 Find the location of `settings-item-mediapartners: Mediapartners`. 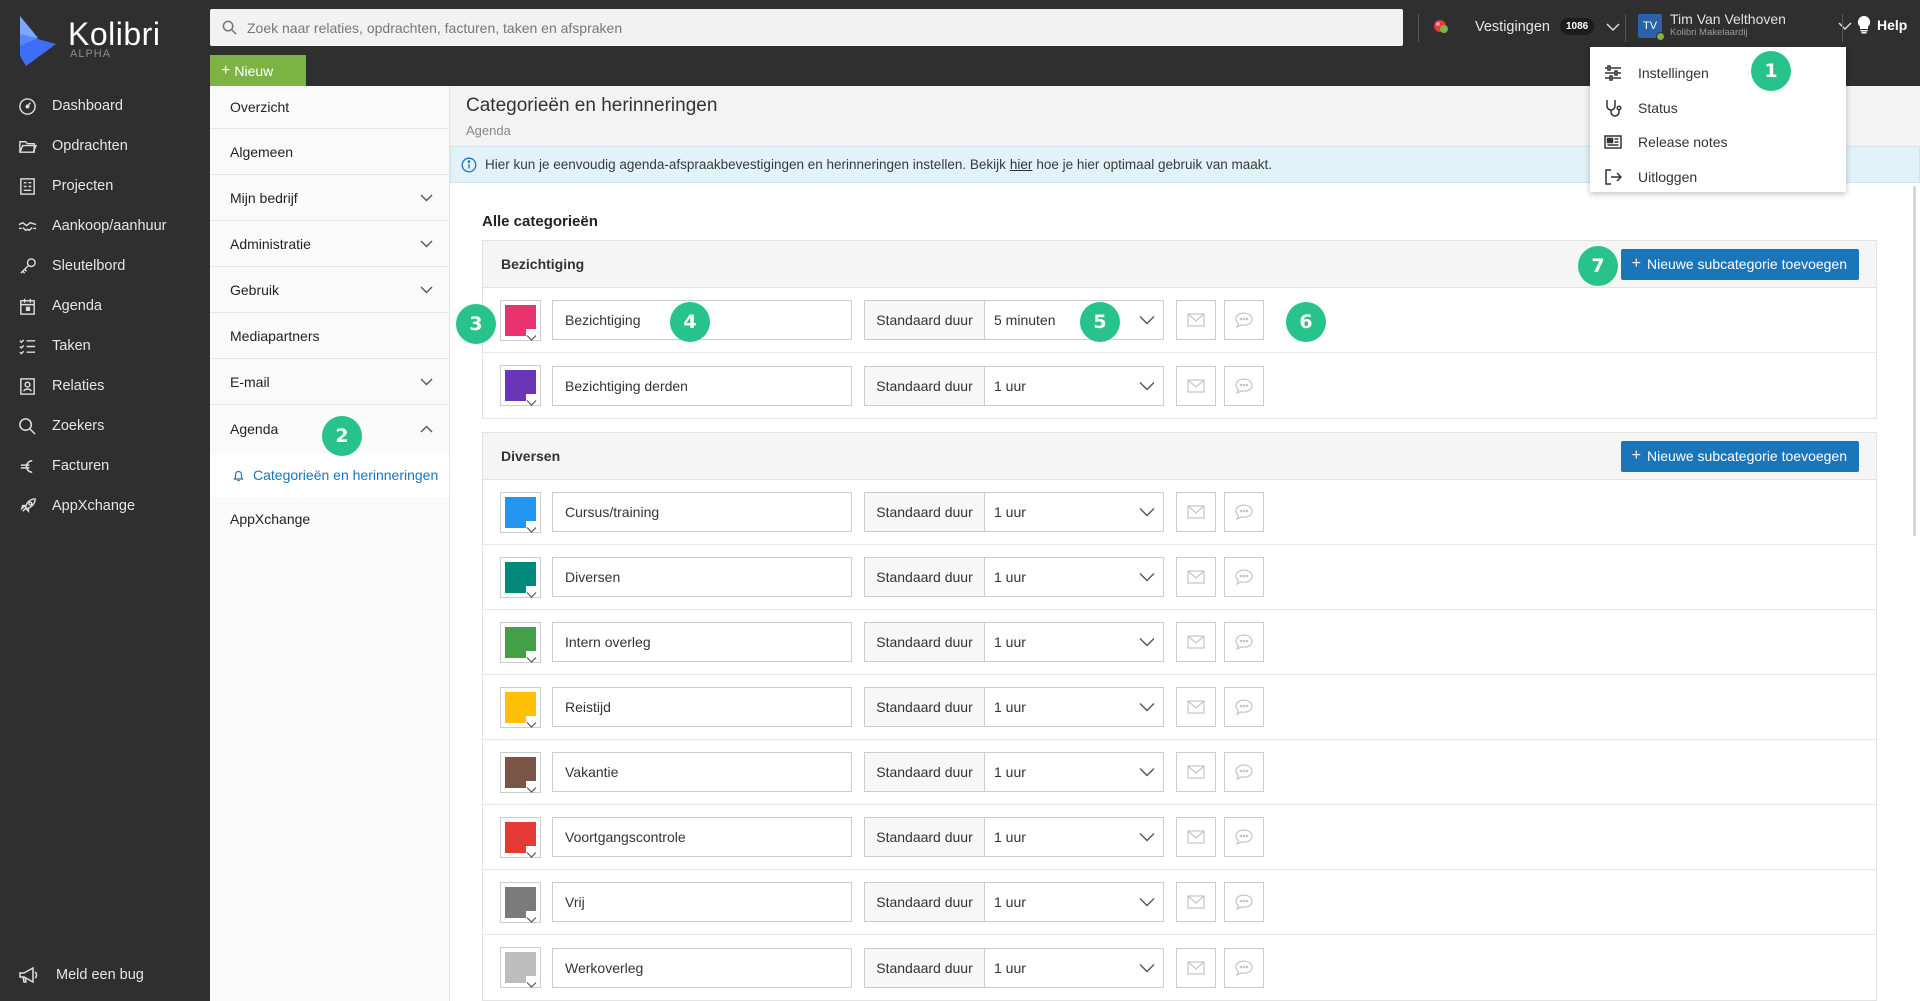

settings-item-mediapartners: Mediapartners is located at coordinates (329, 336).